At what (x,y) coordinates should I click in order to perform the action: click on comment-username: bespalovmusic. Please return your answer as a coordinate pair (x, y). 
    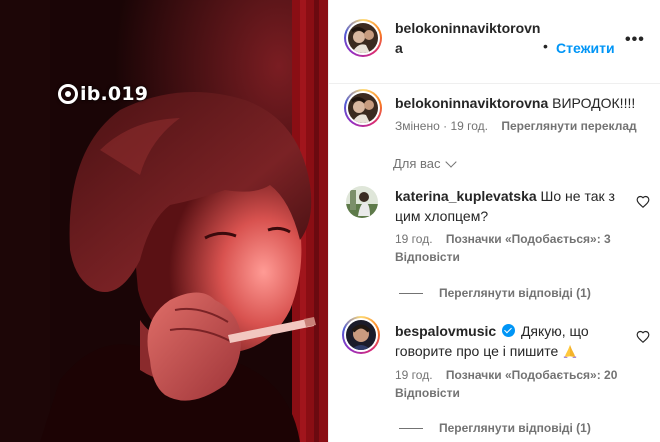
    Looking at the image, I should click on (445, 331).